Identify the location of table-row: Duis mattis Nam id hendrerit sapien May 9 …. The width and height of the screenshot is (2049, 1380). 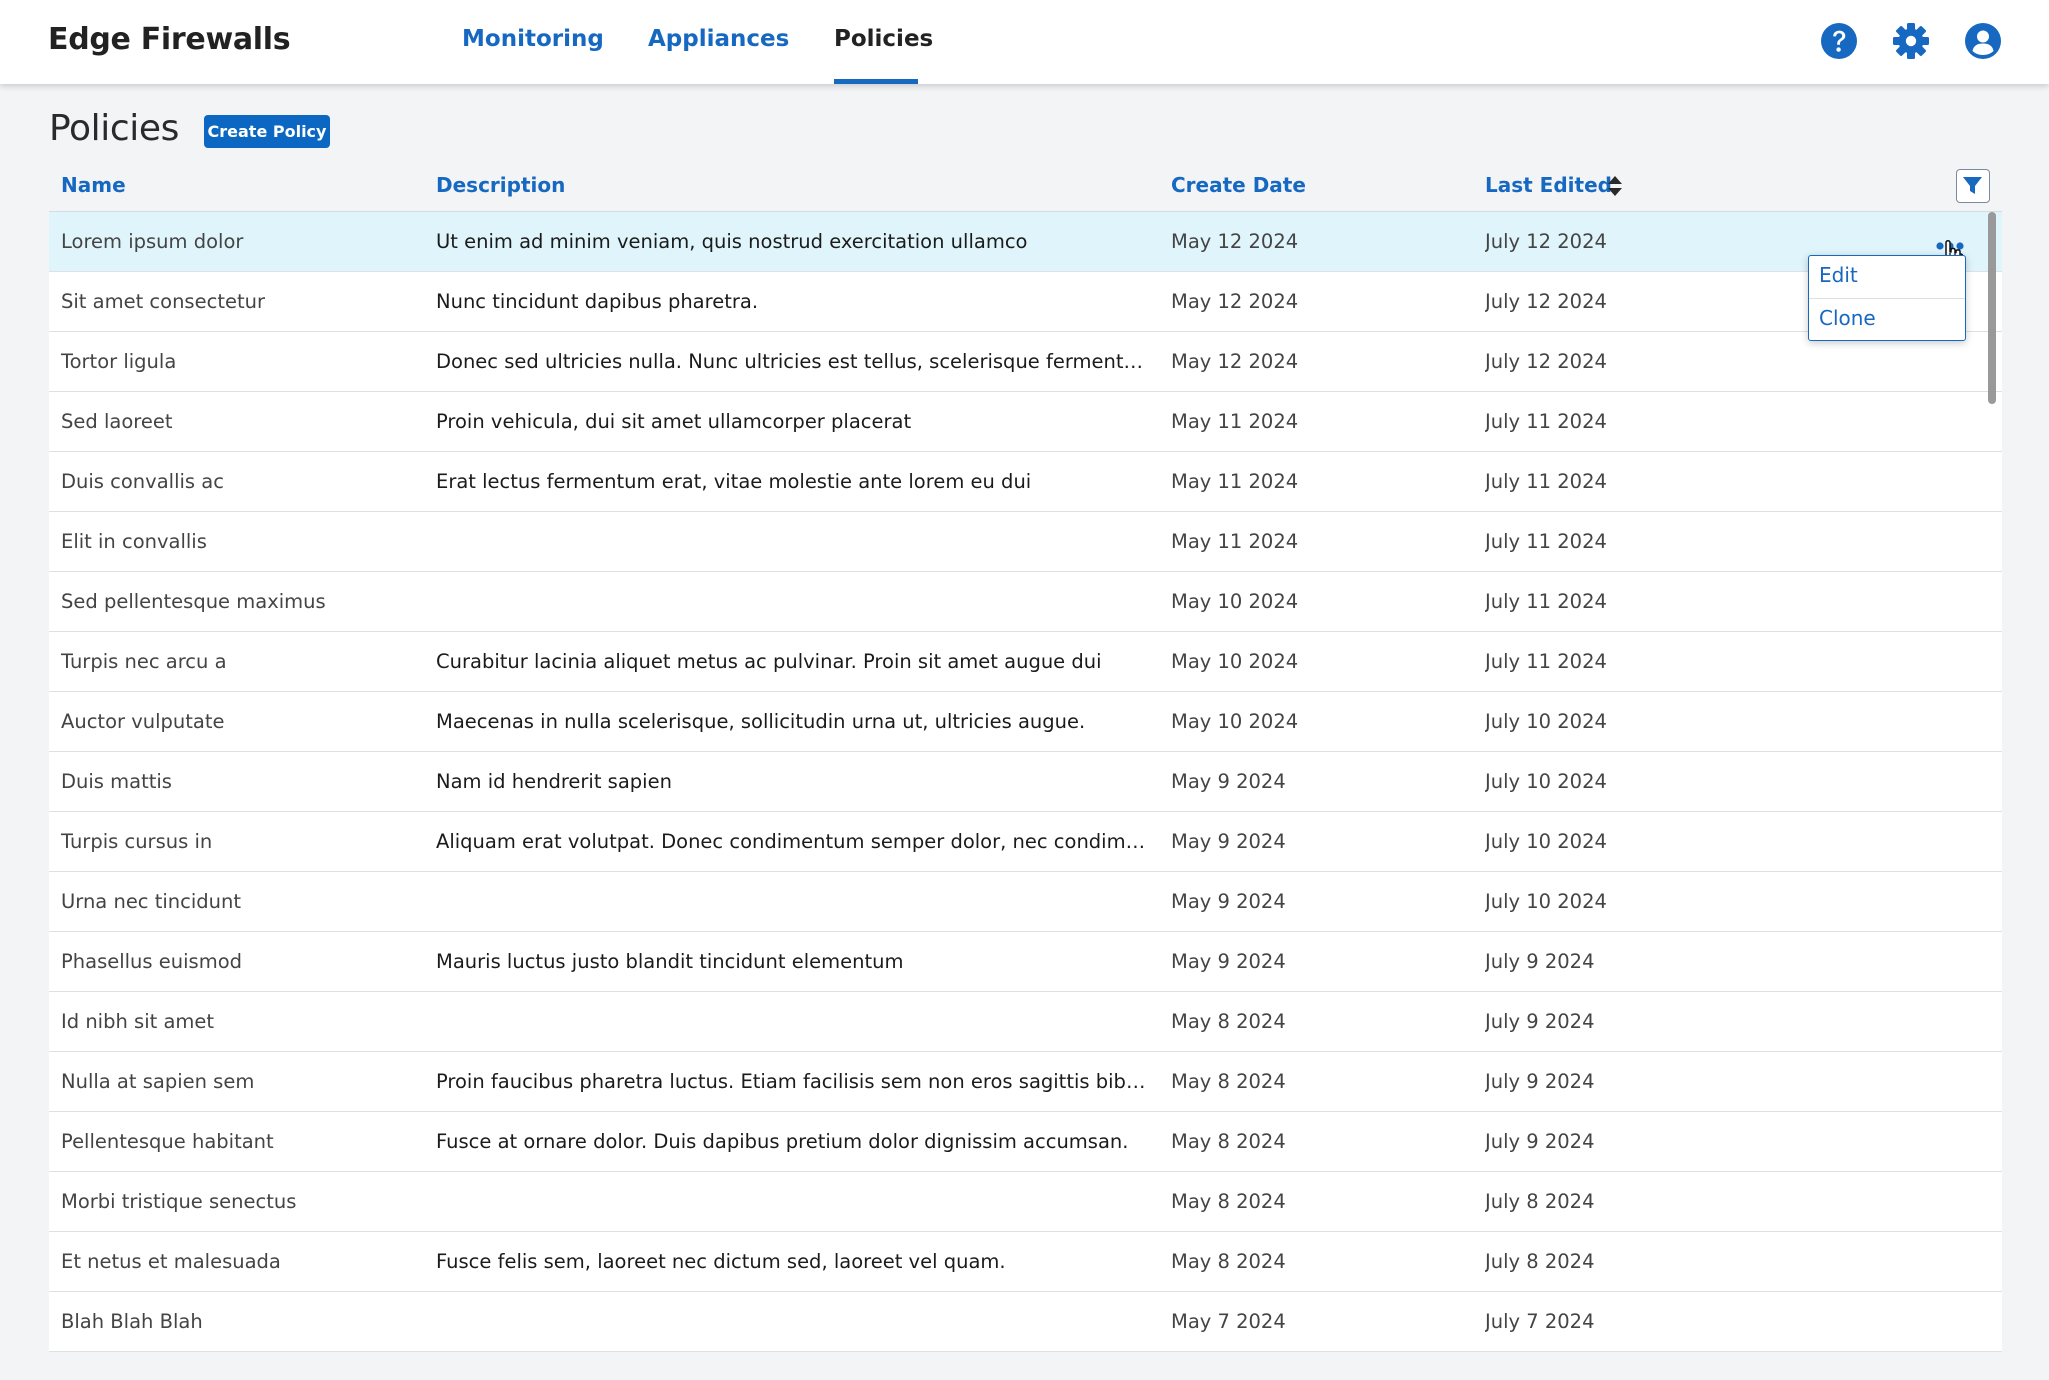
(1025, 782).